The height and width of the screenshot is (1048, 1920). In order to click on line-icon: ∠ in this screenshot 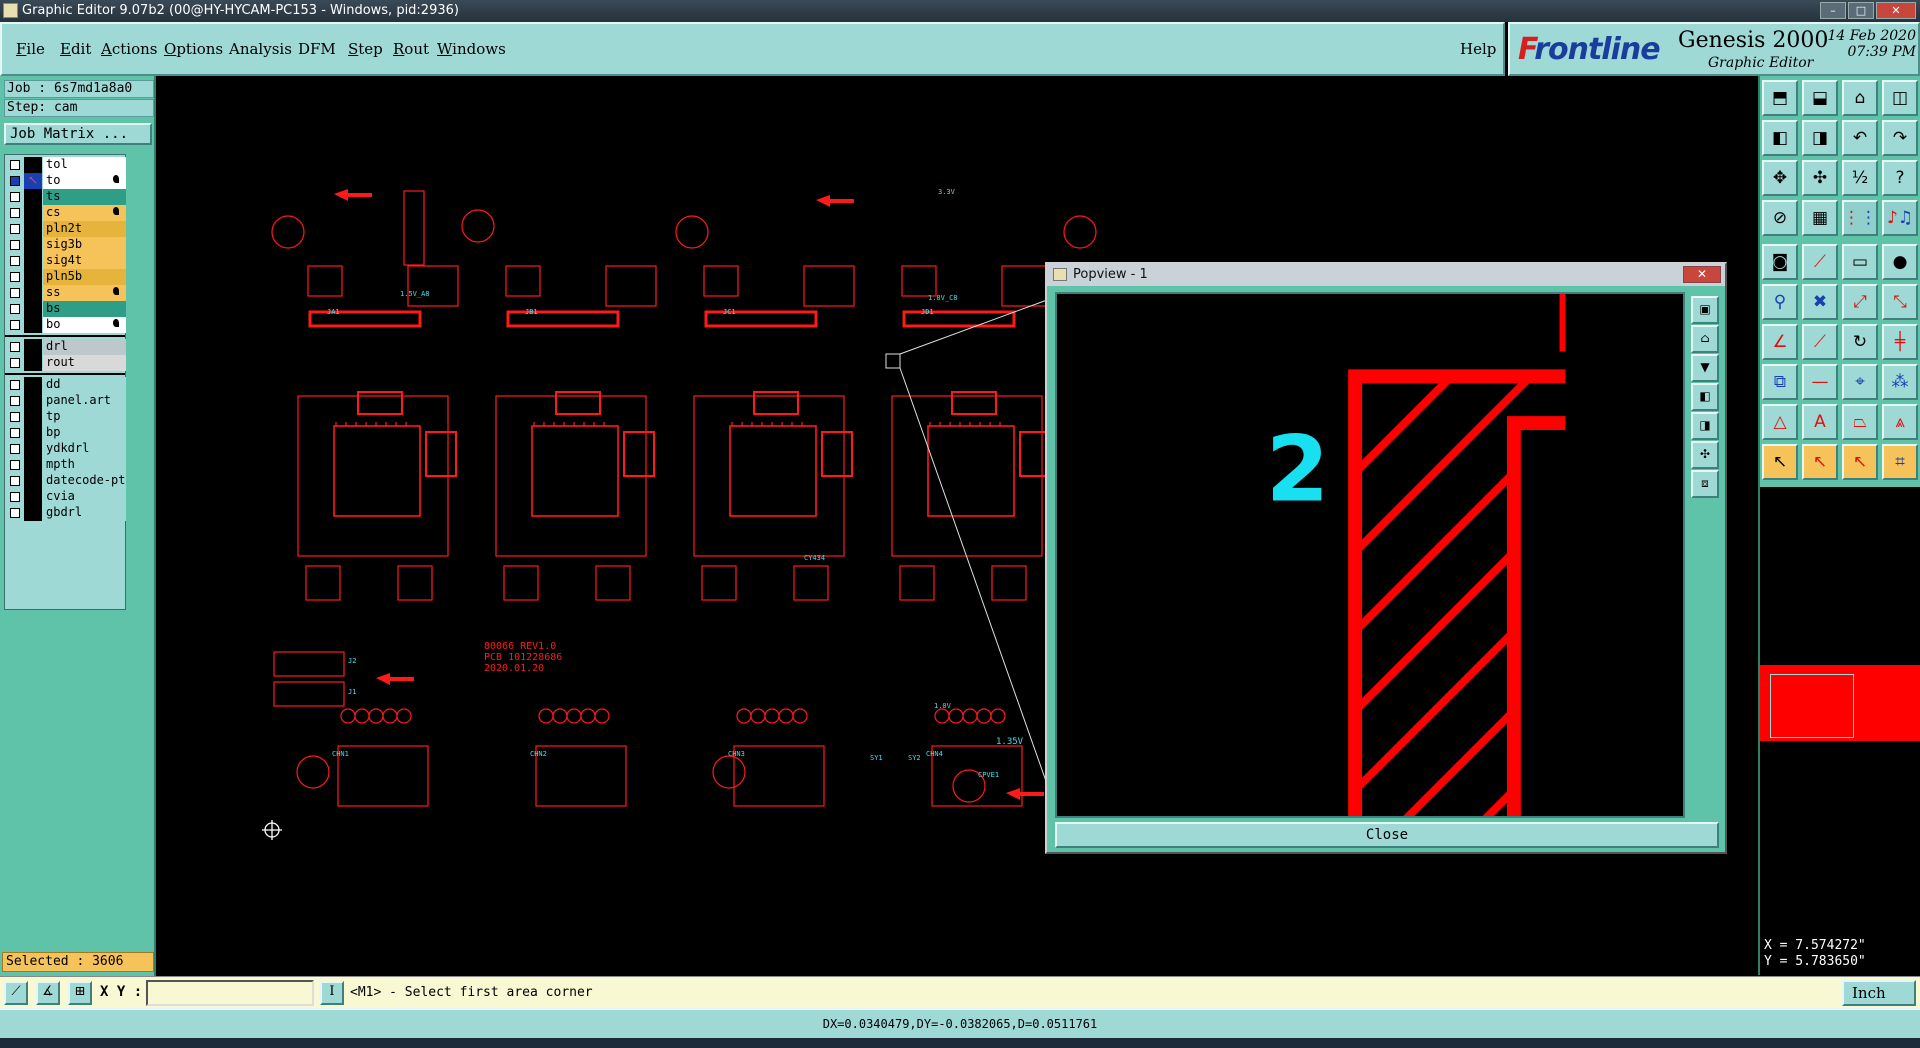, I will do `click(1780, 342)`.